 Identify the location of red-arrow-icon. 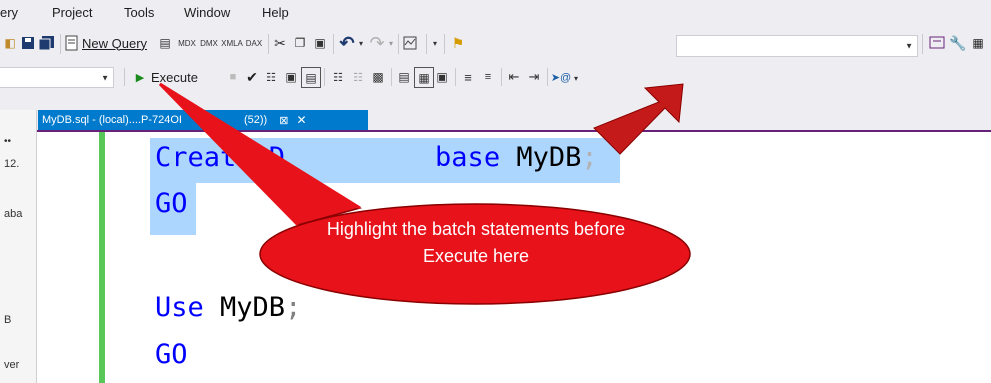
(638, 119).